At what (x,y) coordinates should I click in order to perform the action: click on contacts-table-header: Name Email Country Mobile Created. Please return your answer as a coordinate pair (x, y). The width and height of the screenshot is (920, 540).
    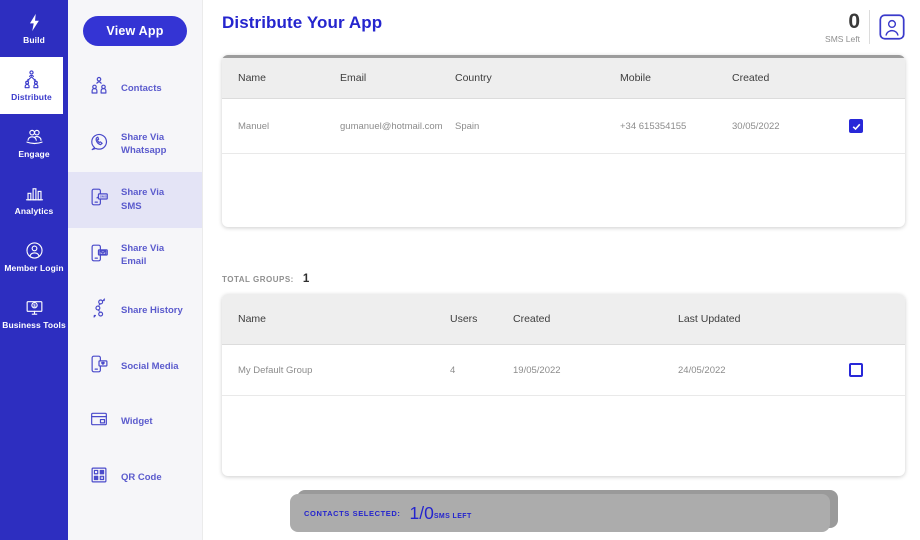
    Looking at the image, I should click on (563, 78).